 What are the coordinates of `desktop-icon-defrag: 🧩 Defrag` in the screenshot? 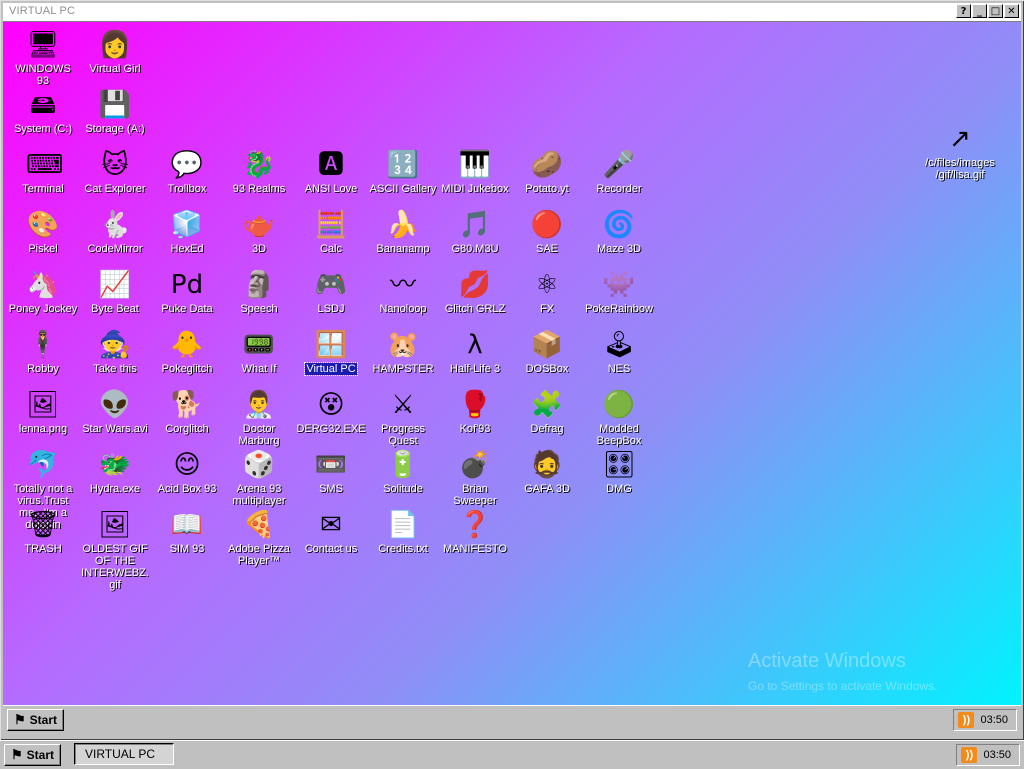 It's located at (547, 411).